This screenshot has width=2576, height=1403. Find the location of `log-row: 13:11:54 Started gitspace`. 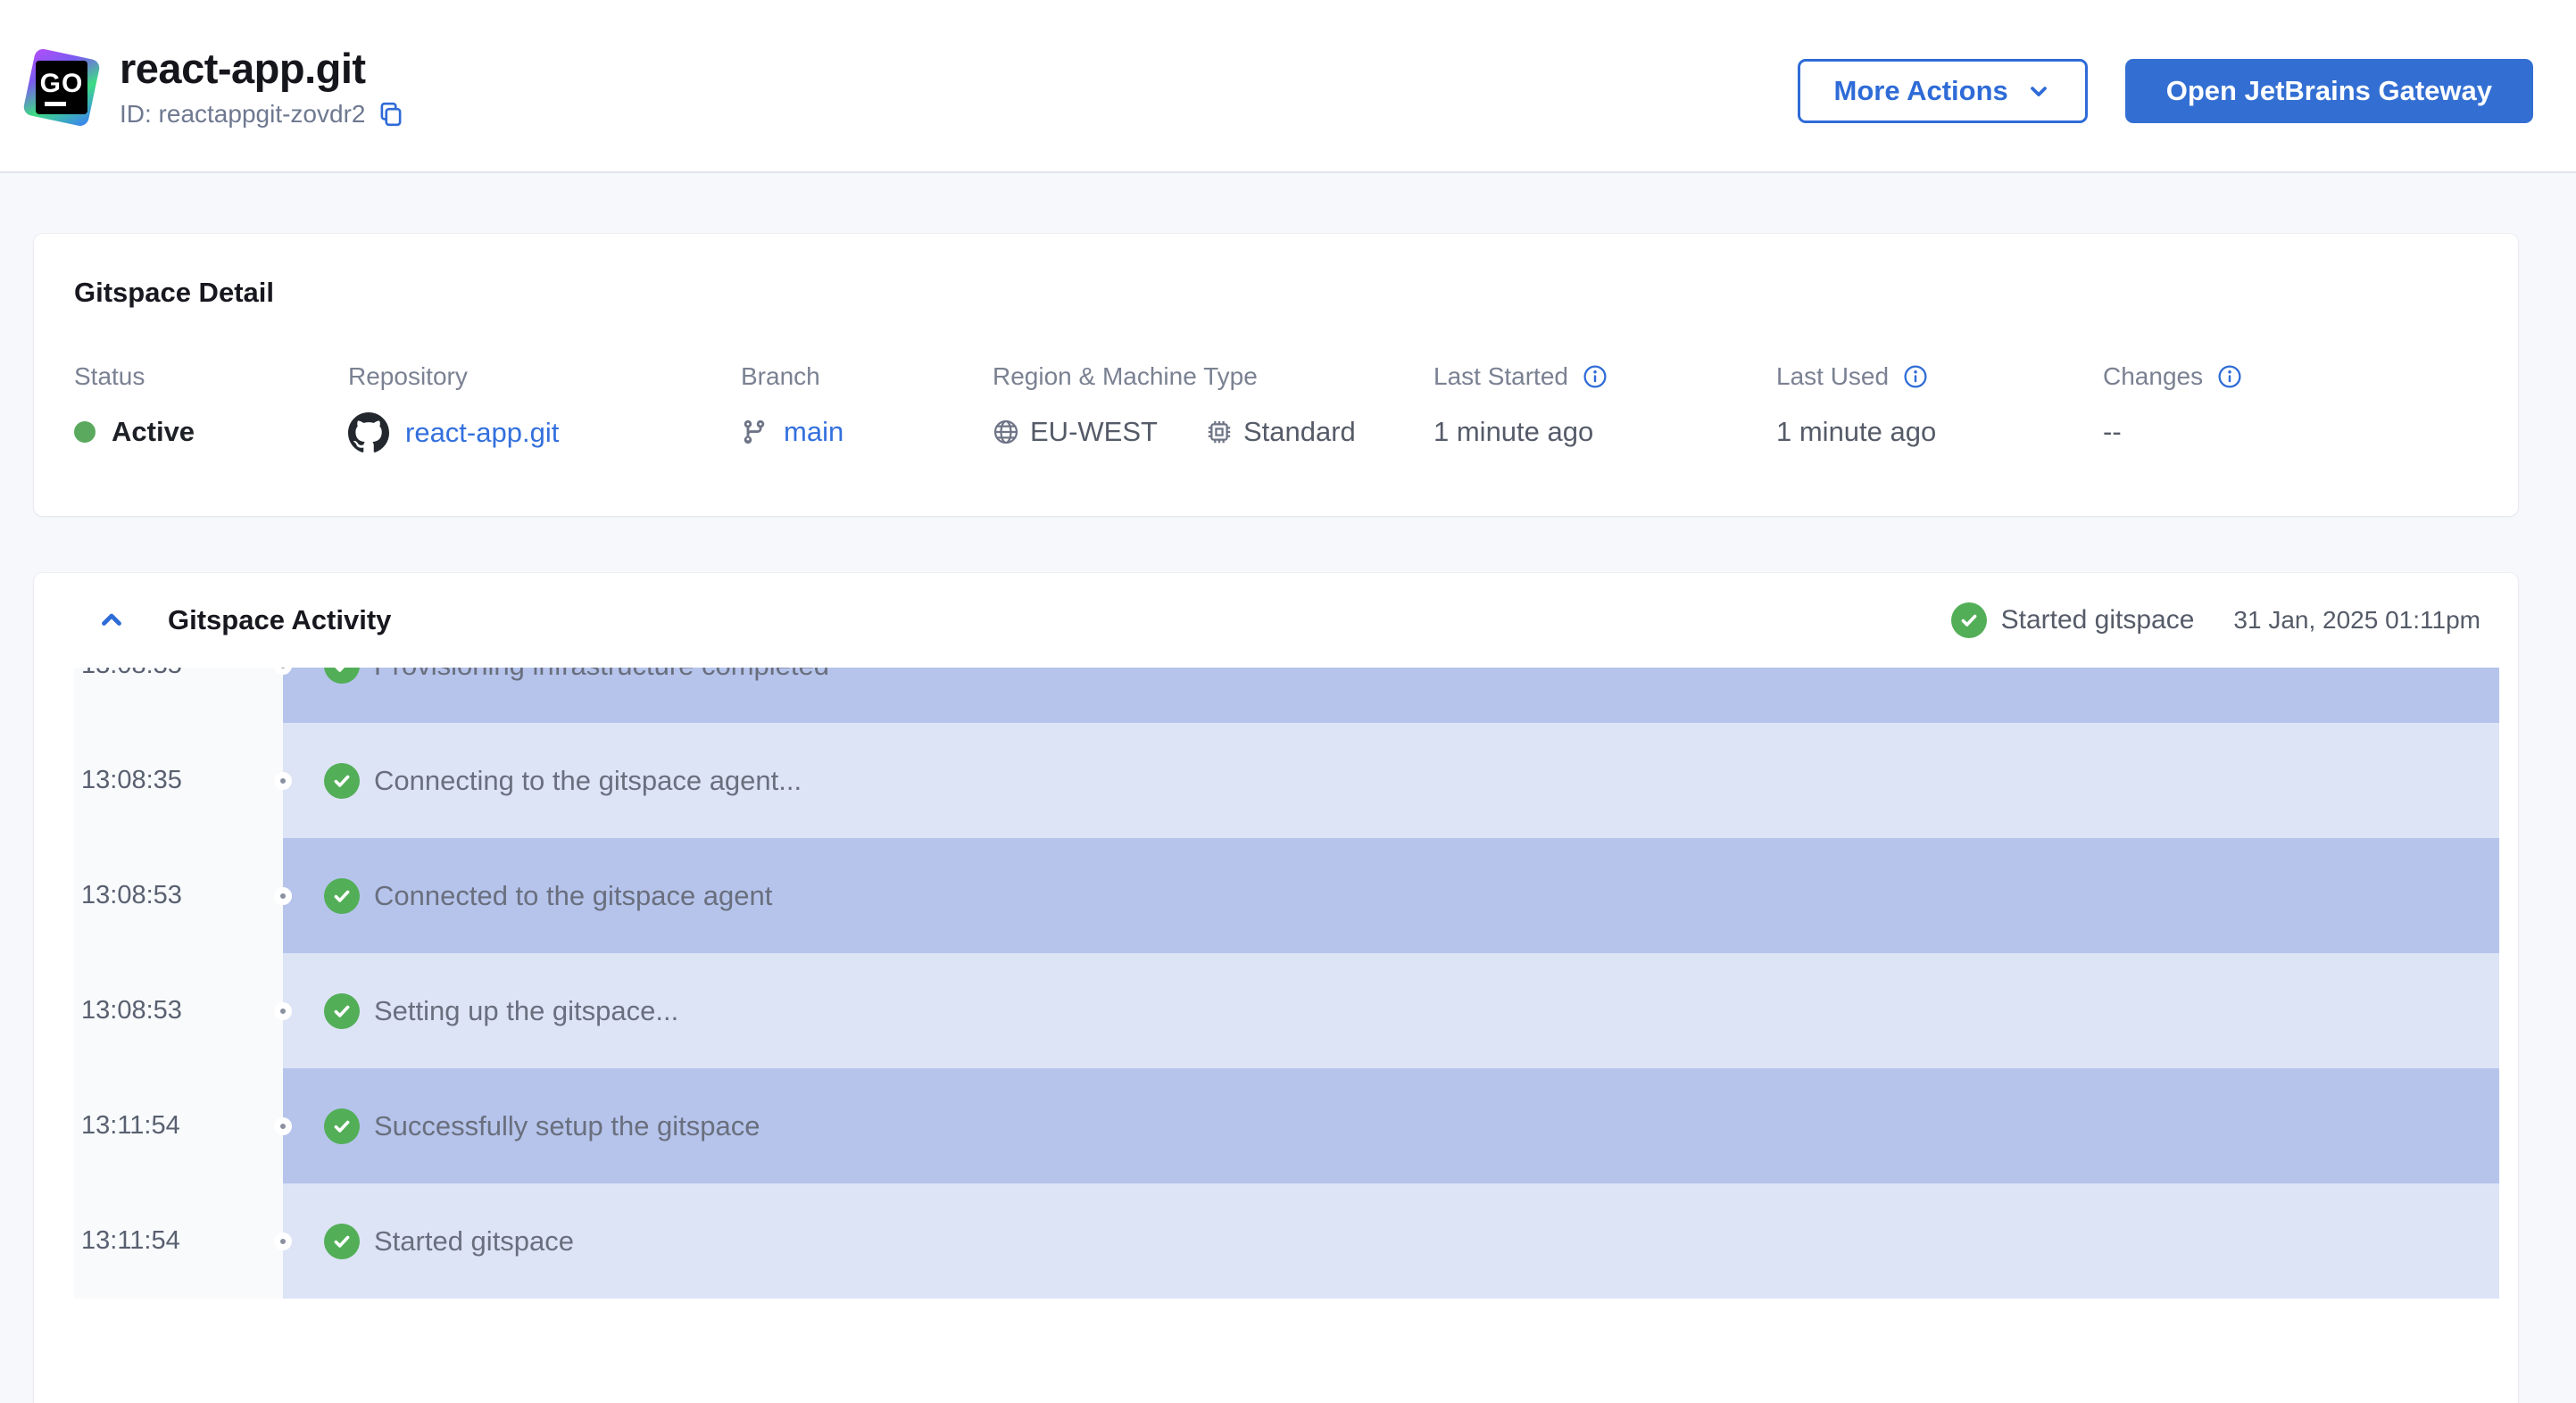

log-row: 13:11:54 Started gitspace is located at coordinates (1286, 1241).